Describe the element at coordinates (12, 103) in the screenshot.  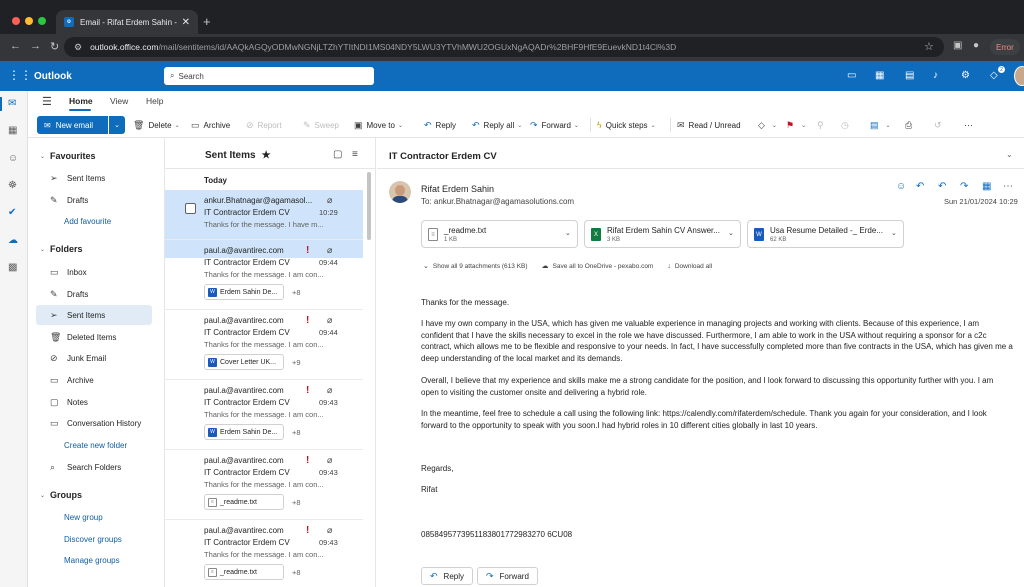
I see `mail-icon: ✉` at that location.